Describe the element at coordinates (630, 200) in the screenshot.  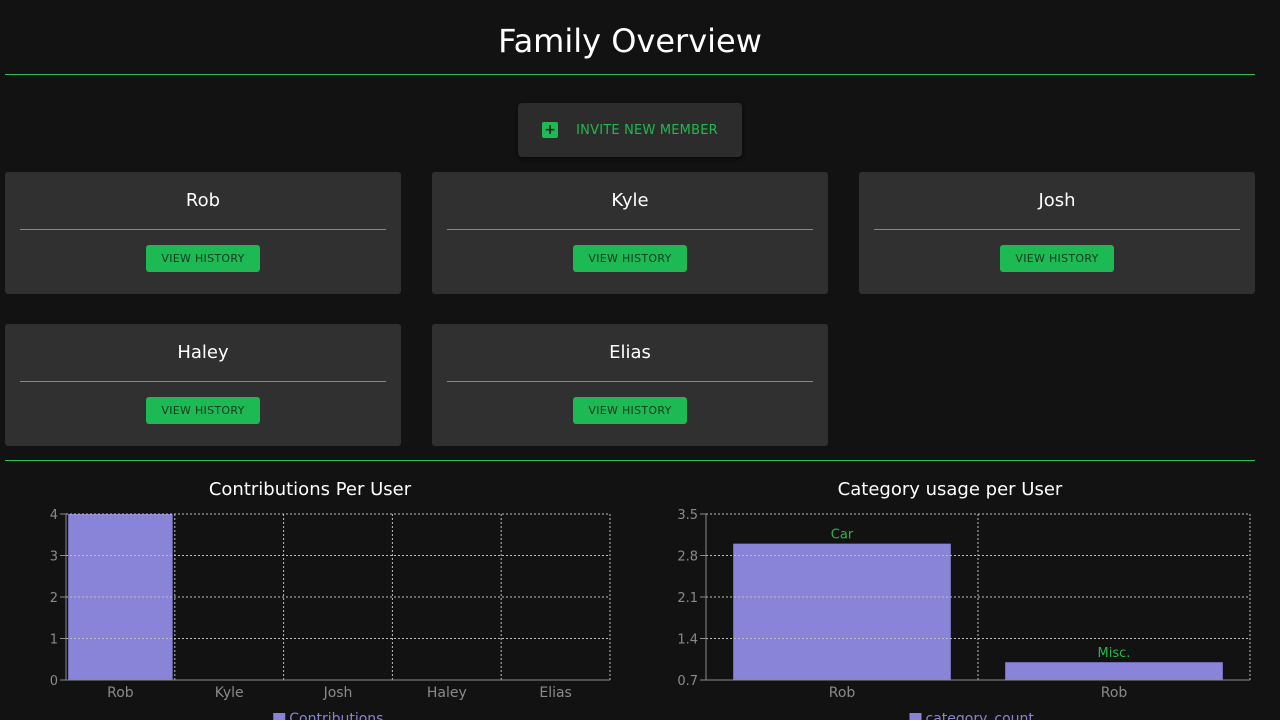
I see `member-name: Kyle` at that location.